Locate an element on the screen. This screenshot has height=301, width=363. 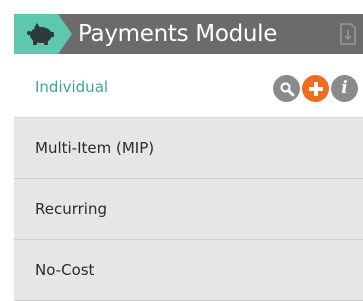
add-icon is located at coordinates (315, 88).